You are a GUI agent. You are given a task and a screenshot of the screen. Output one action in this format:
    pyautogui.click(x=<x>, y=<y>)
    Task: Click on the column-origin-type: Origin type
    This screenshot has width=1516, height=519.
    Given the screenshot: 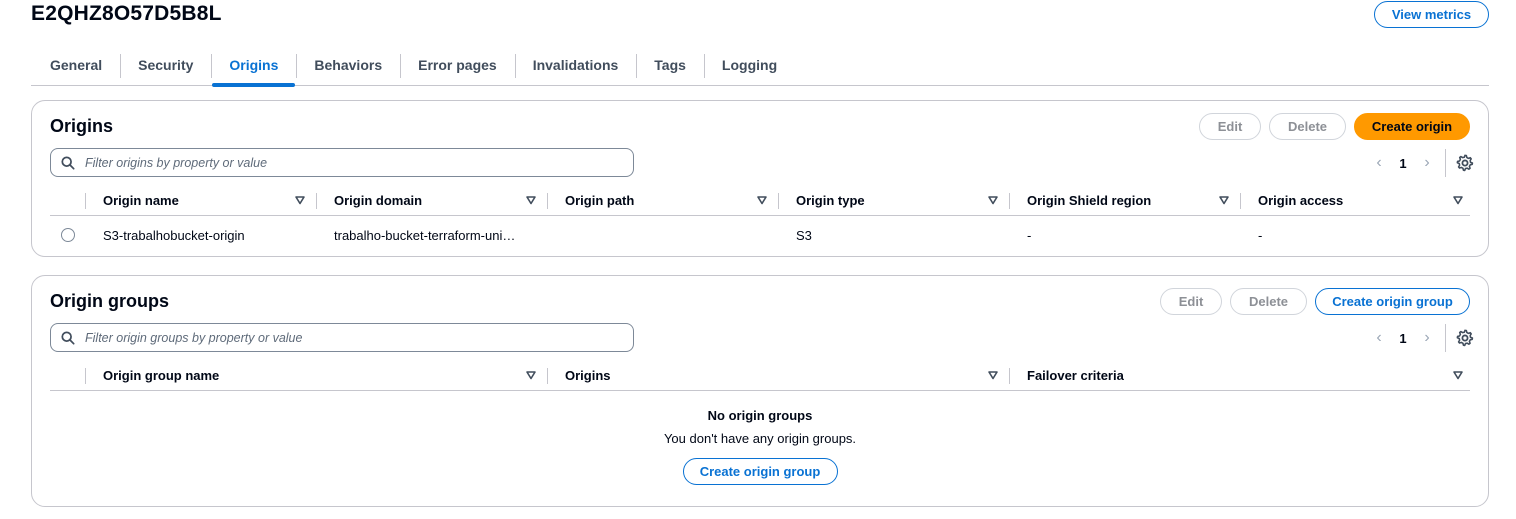 What is the action you would take?
    pyautogui.click(x=893, y=200)
    